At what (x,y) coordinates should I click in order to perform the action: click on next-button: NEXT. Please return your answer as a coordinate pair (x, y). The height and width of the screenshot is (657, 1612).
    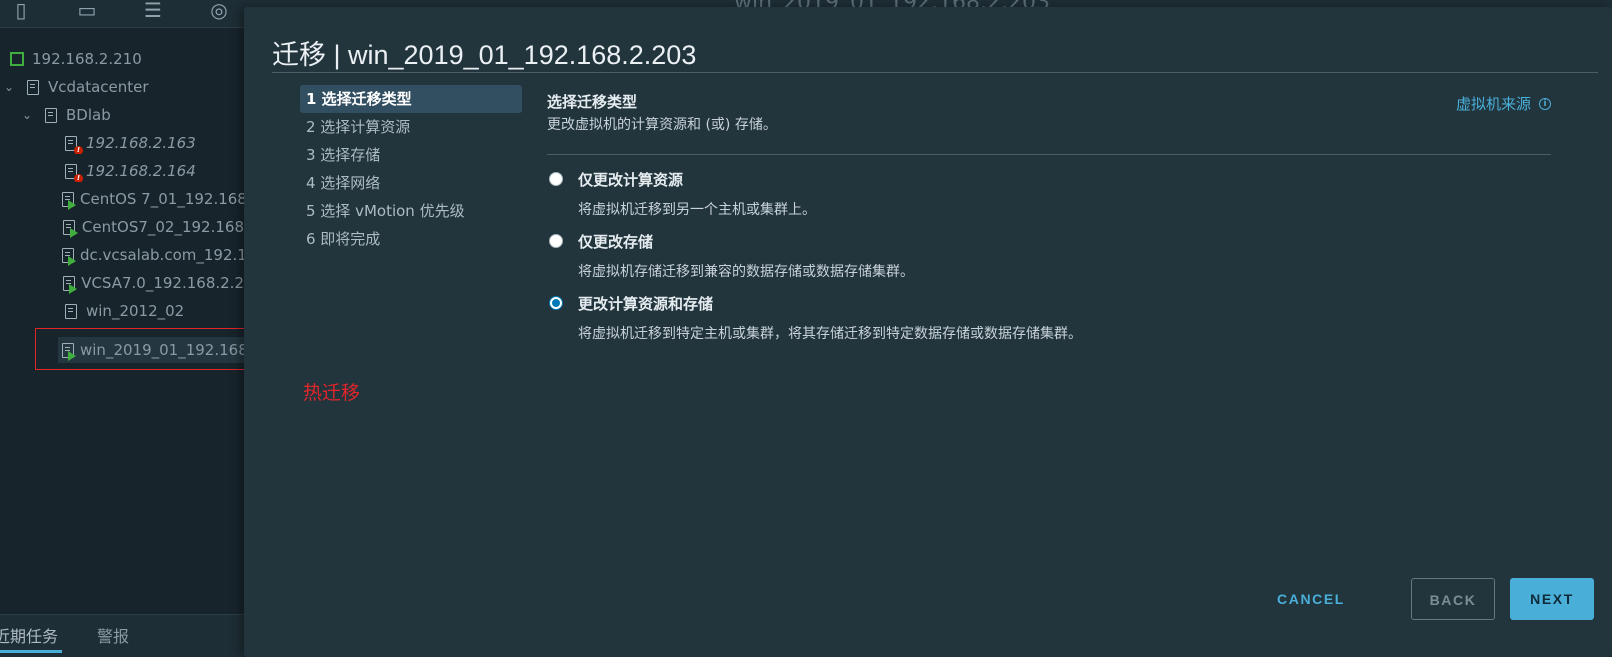
    Looking at the image, I should click on (1552, 599).